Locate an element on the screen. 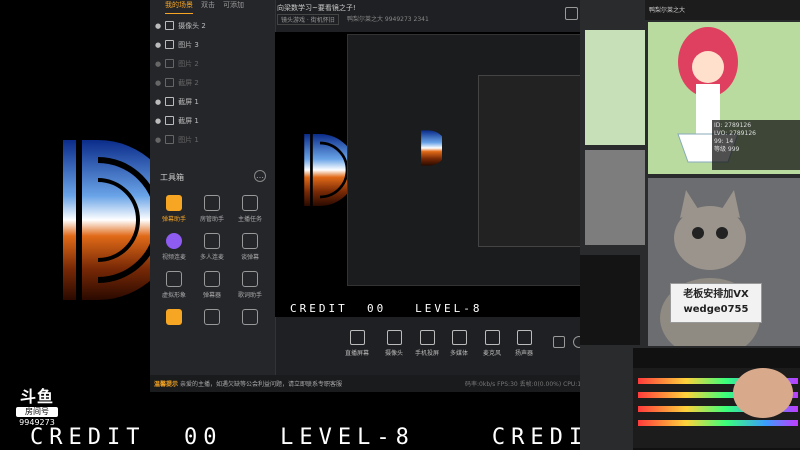  source-item: ● 摄像头 2 is located at coordinates (212, 25).